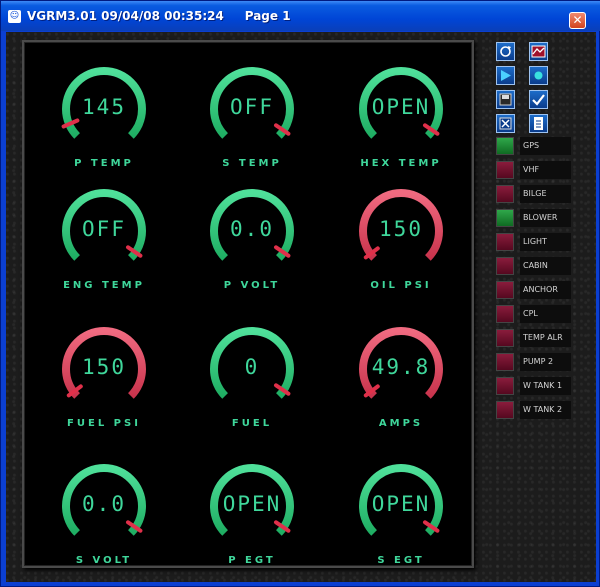  I want to click on chart-button, so click(538, 51).